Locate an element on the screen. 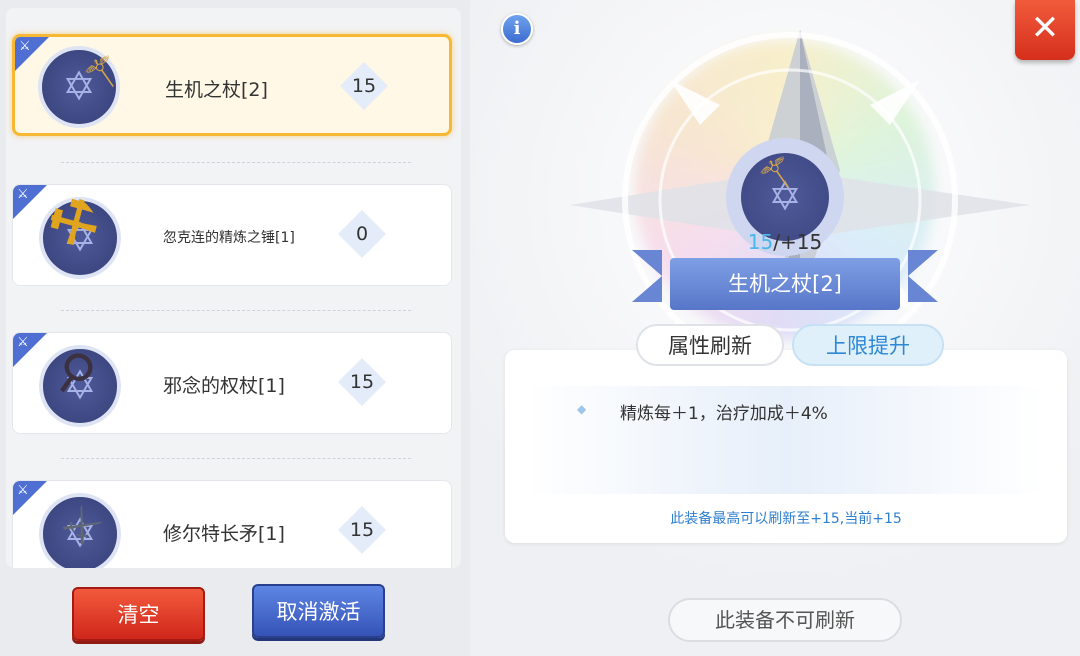  equipment-name: 邪念的权杖[1] is located at coordinates (224, 386).